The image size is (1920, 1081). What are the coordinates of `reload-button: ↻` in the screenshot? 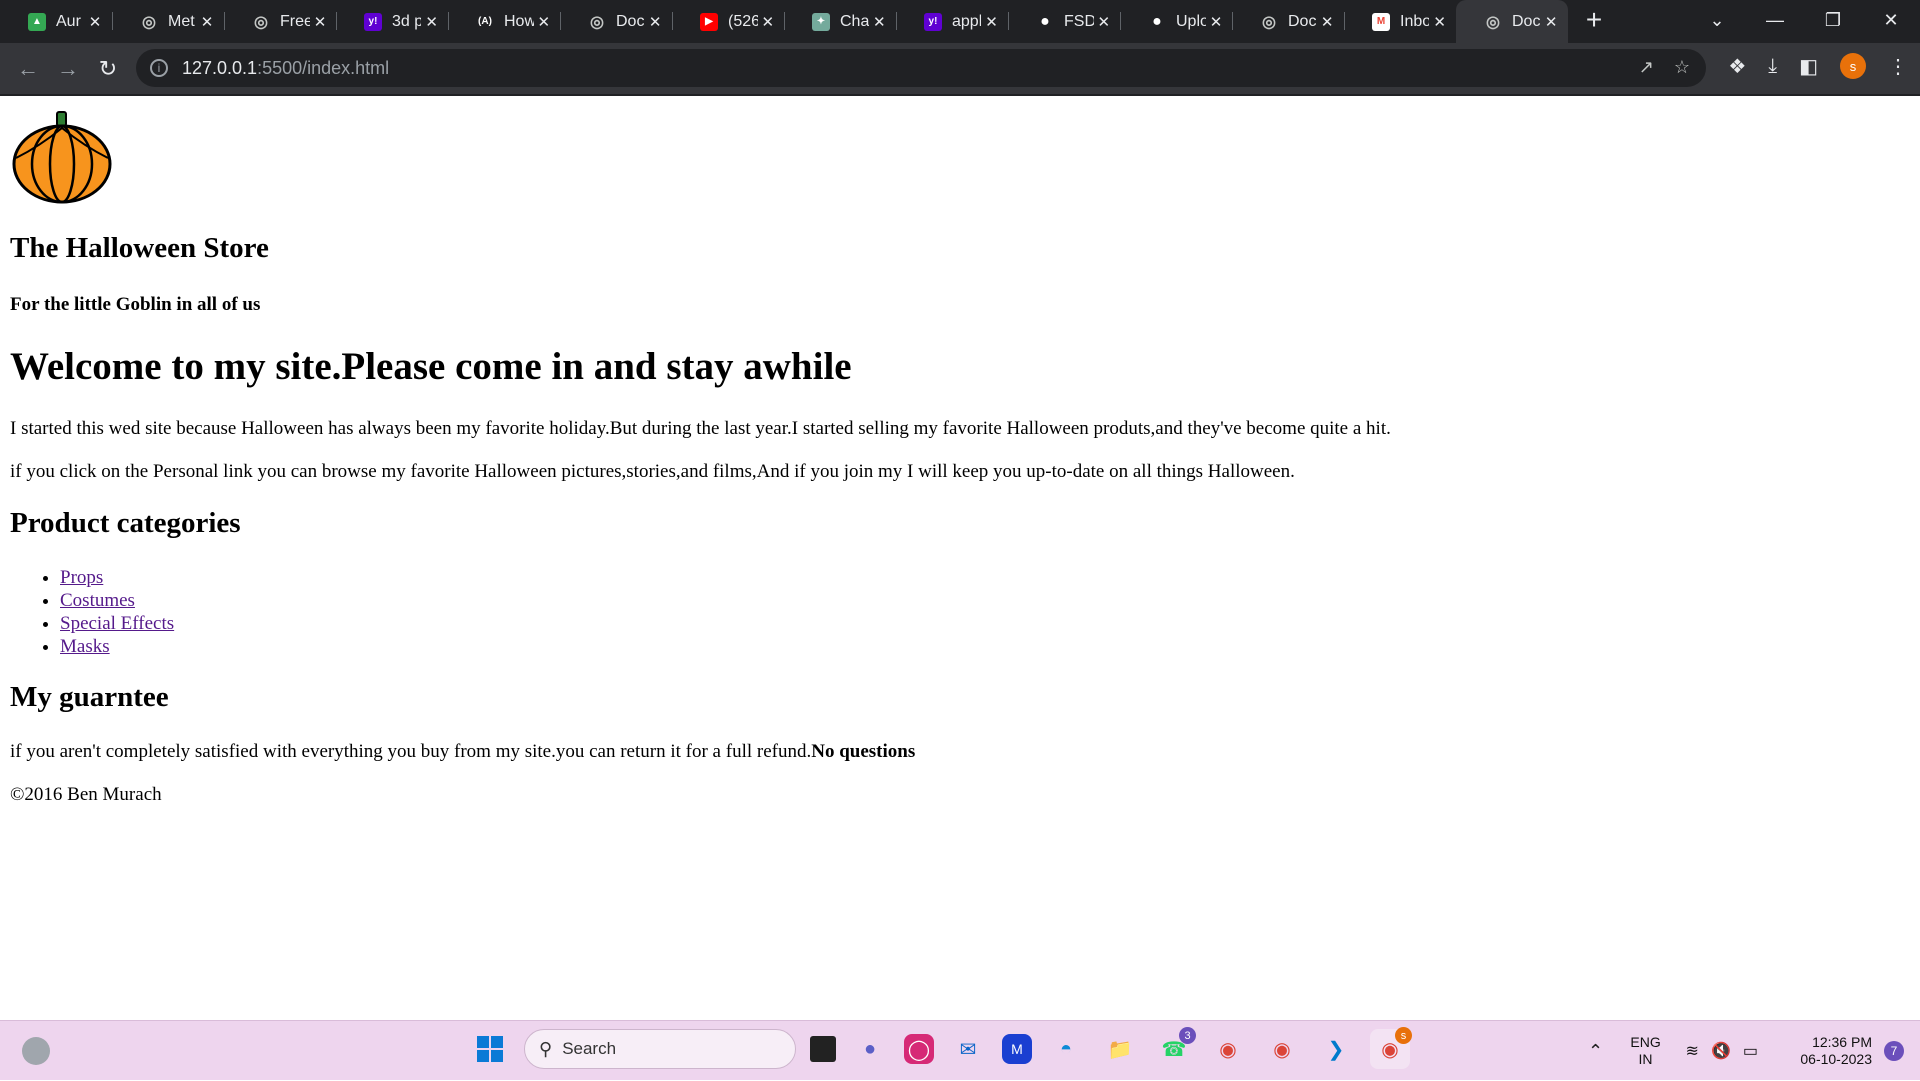 It's located at (108, 69).